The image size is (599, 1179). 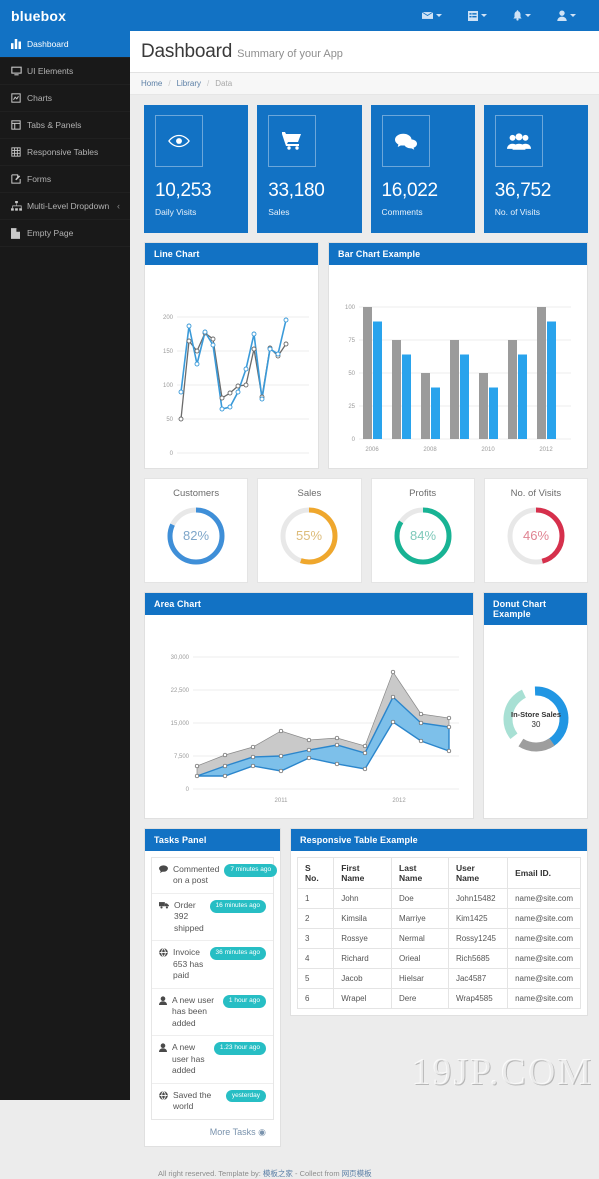 I want to click on gauge-card-sales: Sales 55%, so click(x=309, y=530).